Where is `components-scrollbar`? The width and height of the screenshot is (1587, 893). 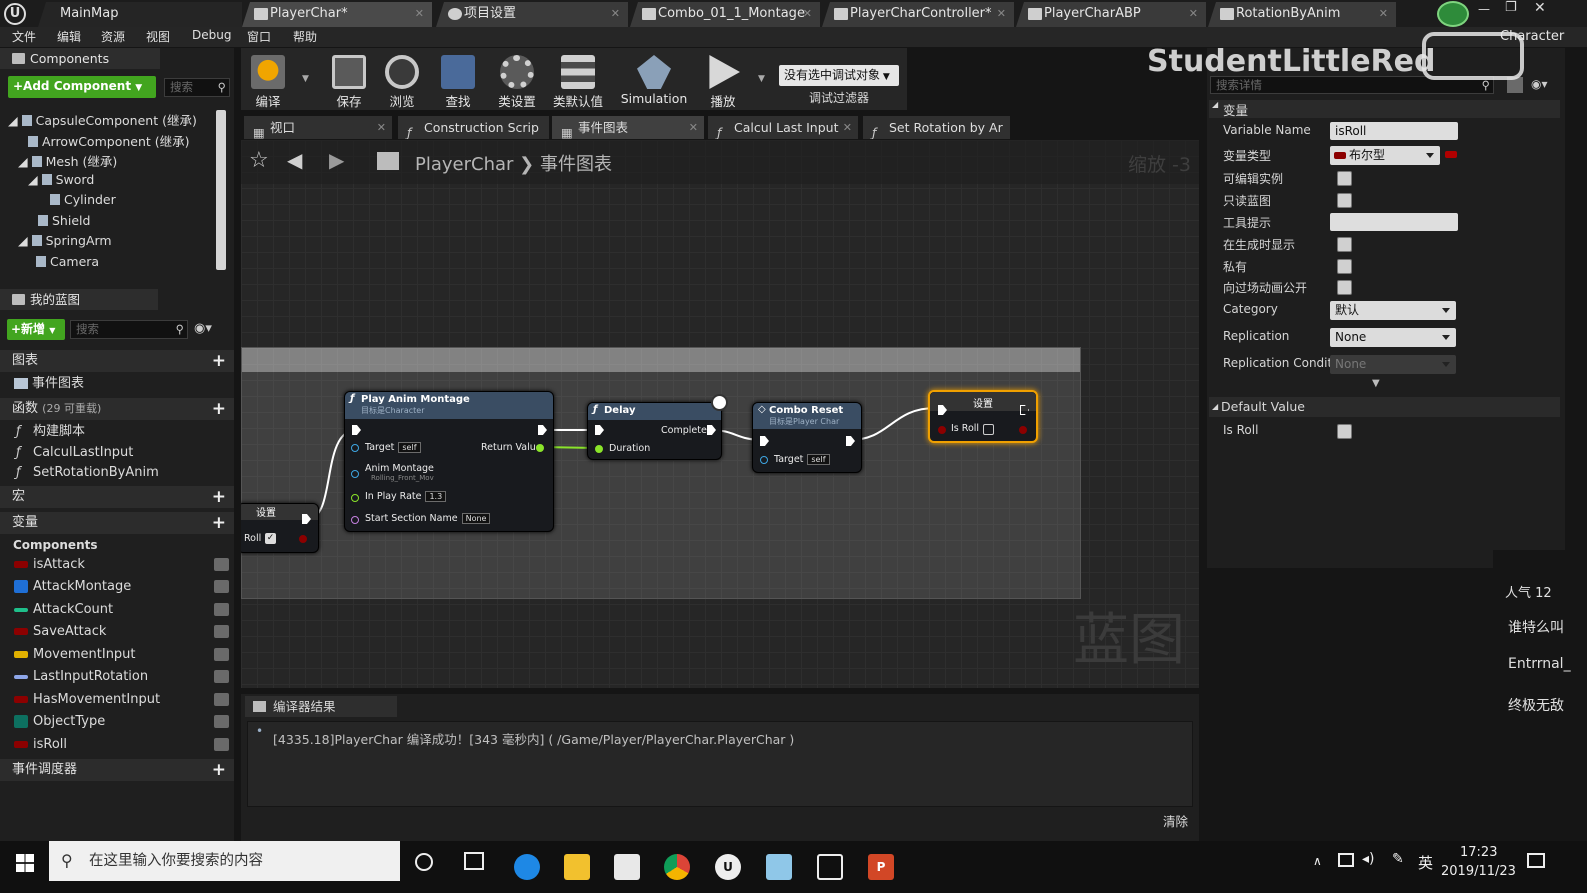
components-scrollbar is located at coordinates (221, 190).